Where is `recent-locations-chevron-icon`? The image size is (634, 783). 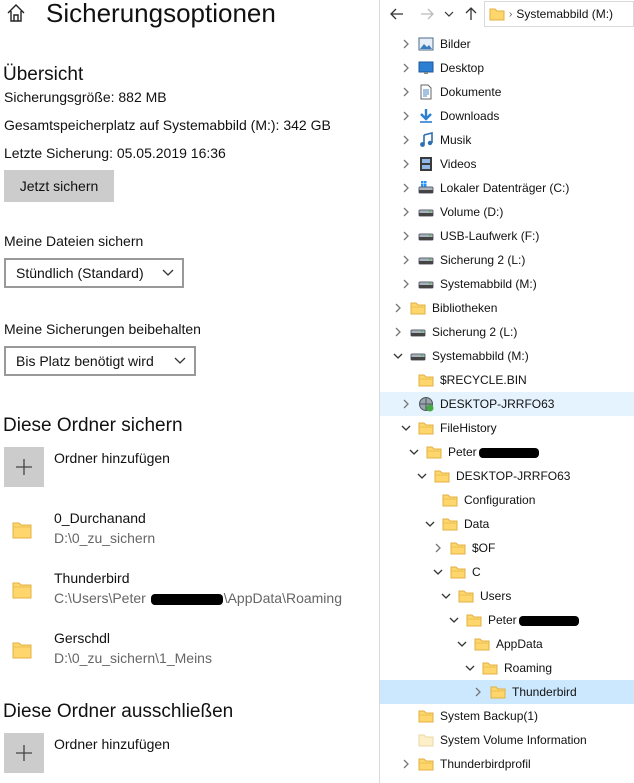
recent-locations-chevron-icon is located at coordinates (449, 14).